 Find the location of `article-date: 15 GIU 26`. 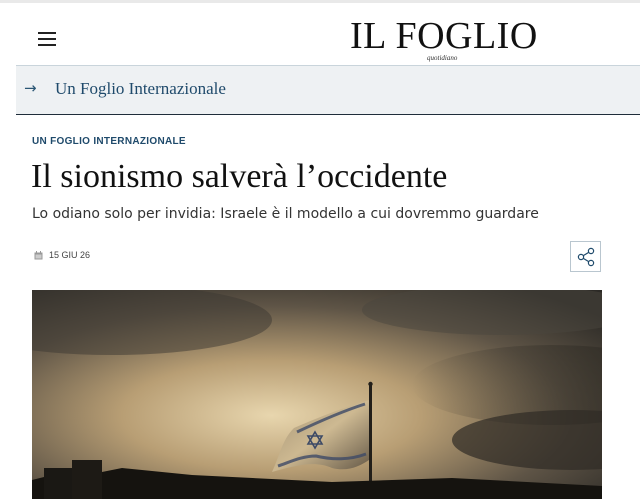

article-date: 15 GIU 26 is located at coordinates (70, 255).